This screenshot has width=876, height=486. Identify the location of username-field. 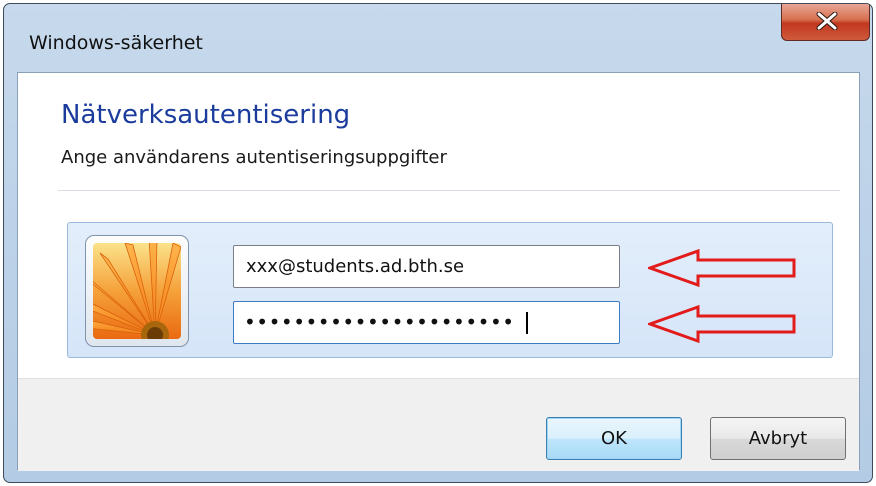
(426, 266).